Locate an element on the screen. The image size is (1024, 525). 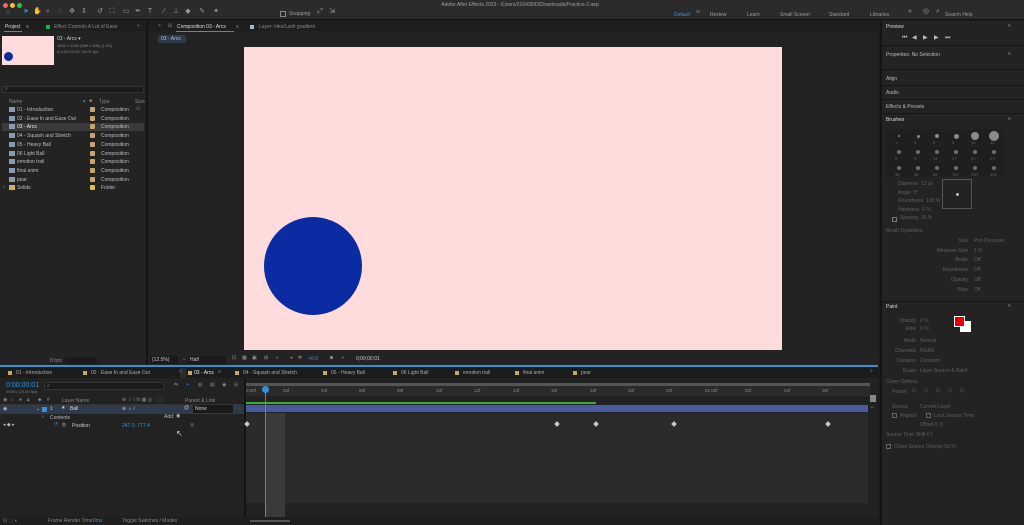
position-value: 247.0, 777.4 is located at coordinates (136, 426).